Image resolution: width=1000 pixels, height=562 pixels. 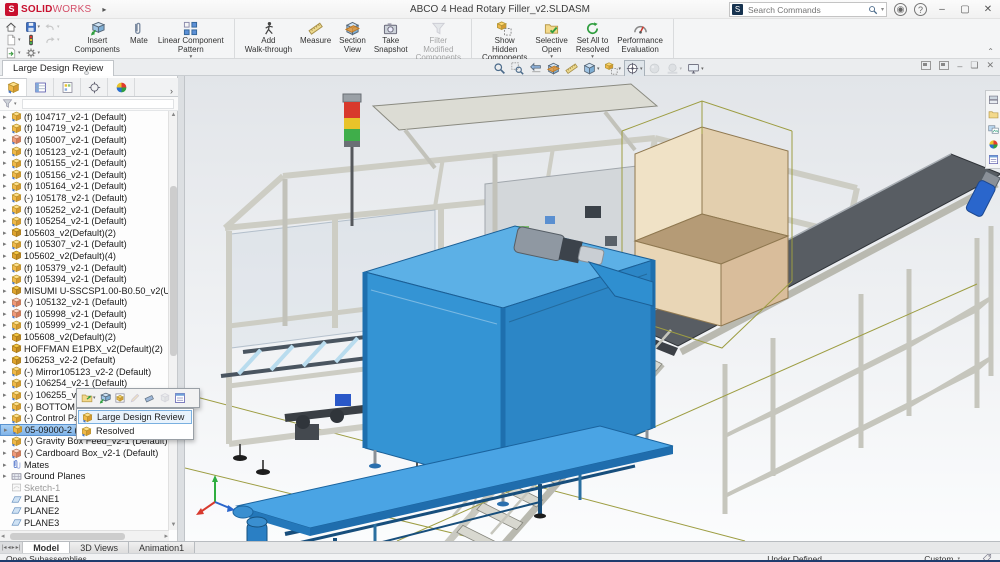 I want to click on mate-button: Mate, so click(x=139, y=33).